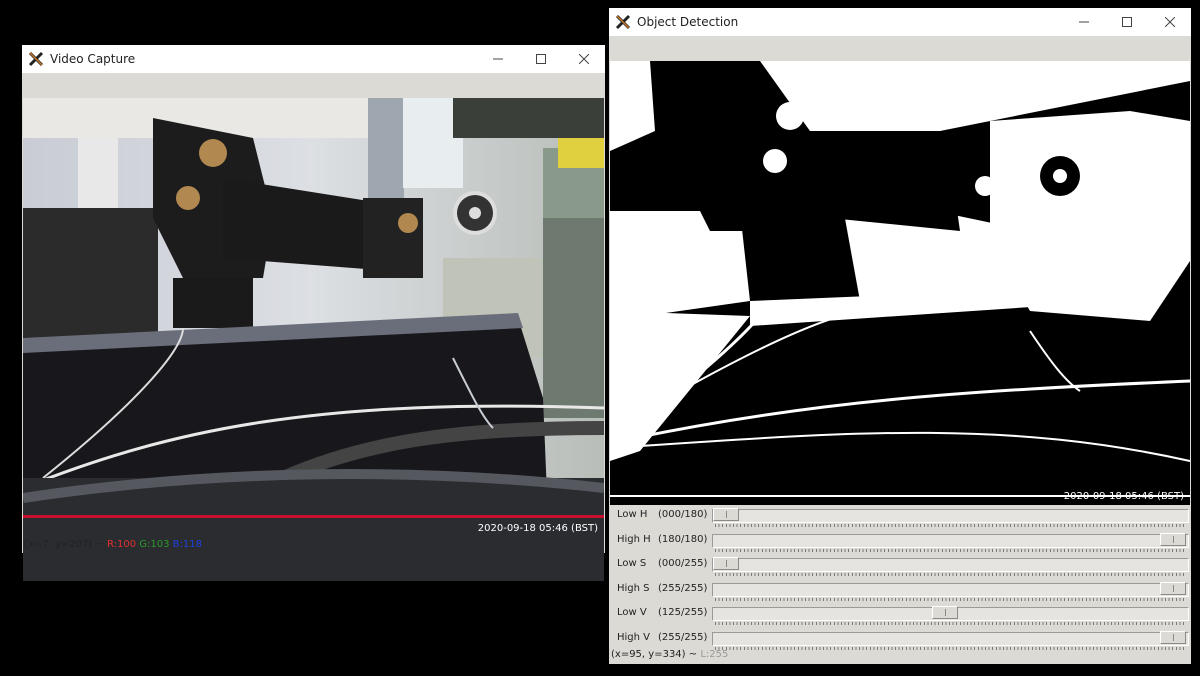 This screenshot has height=676, width=1200. What do you see at coordinates (714, 654) in the screenshot?
I see `luminance-value: L:255` at bounding box center [714, 654].